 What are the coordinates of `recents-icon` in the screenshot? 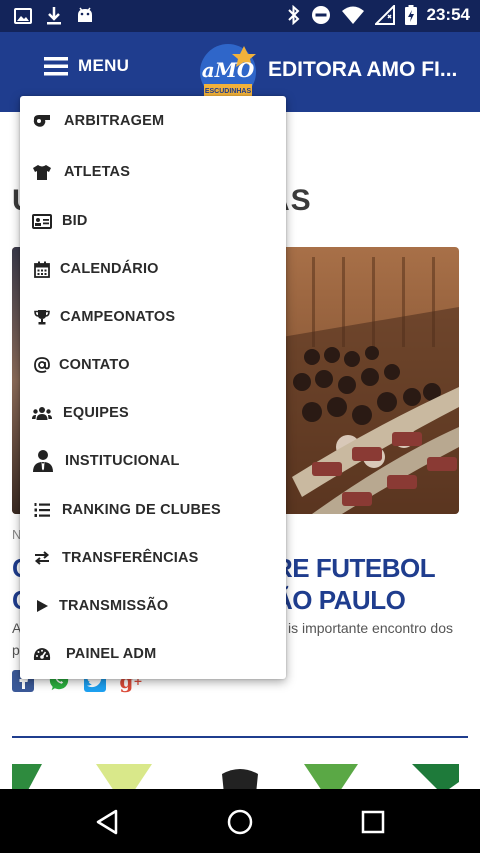 It's located at (373, 822).